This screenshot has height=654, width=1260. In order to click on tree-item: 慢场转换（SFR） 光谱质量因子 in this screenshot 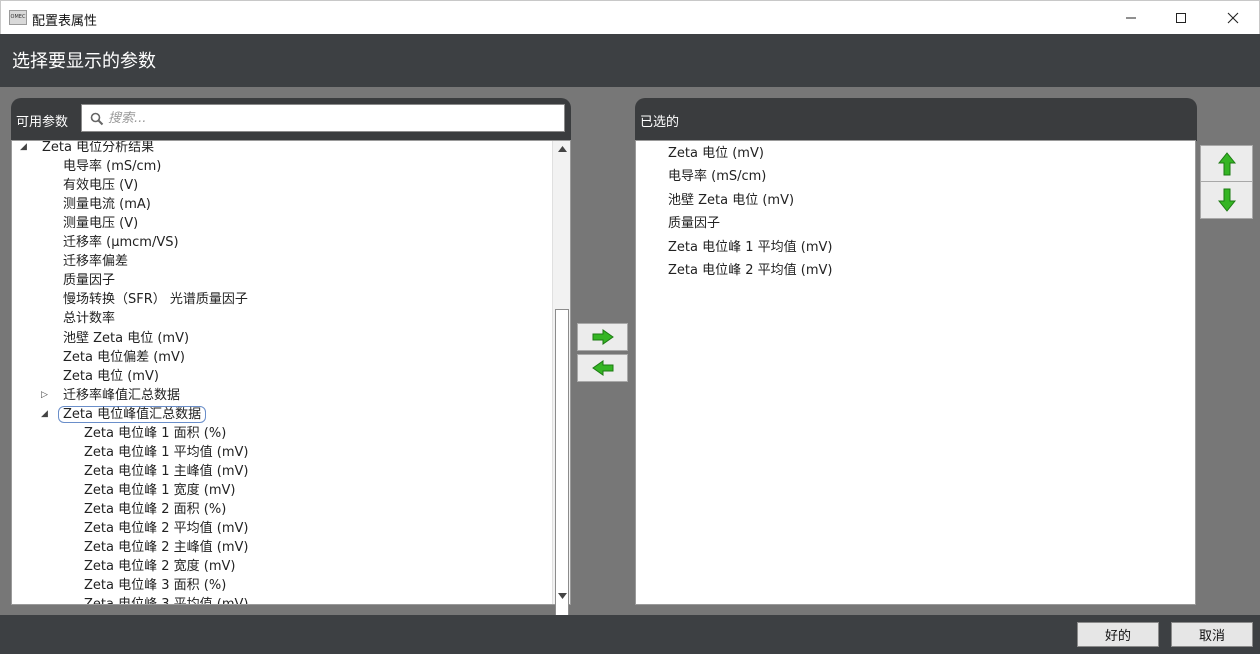, I will do `click(155, 299)`.